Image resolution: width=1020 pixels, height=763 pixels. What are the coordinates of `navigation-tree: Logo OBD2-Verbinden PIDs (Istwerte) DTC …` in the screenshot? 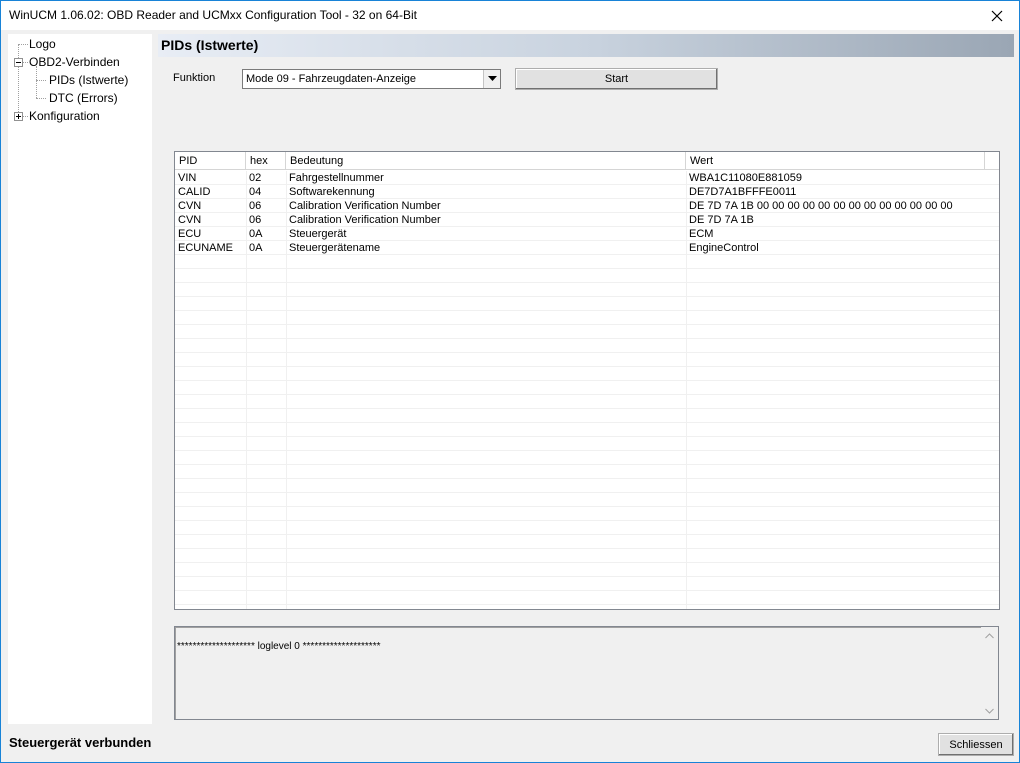 It's located at (80, 379).